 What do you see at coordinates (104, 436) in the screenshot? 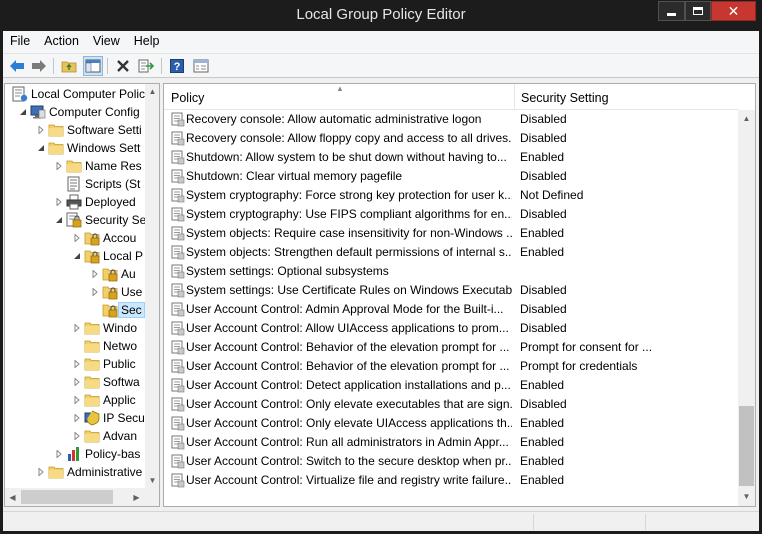
I see `tree-node: Advan` at bounding box center [104, 436].